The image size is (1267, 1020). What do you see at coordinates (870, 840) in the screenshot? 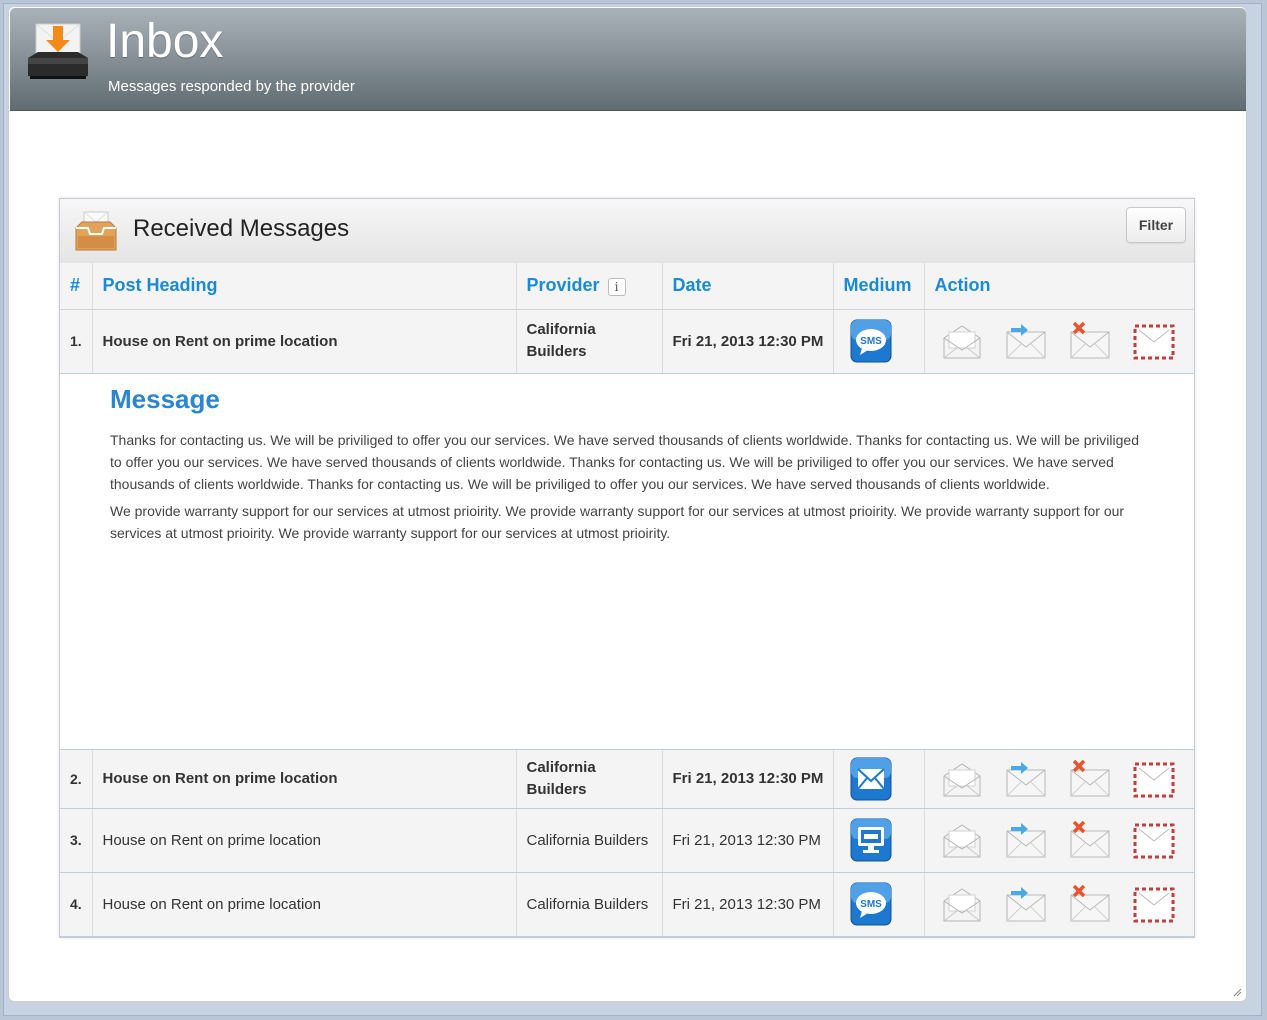
I see `web-icon` at bounding box center [870, 840].